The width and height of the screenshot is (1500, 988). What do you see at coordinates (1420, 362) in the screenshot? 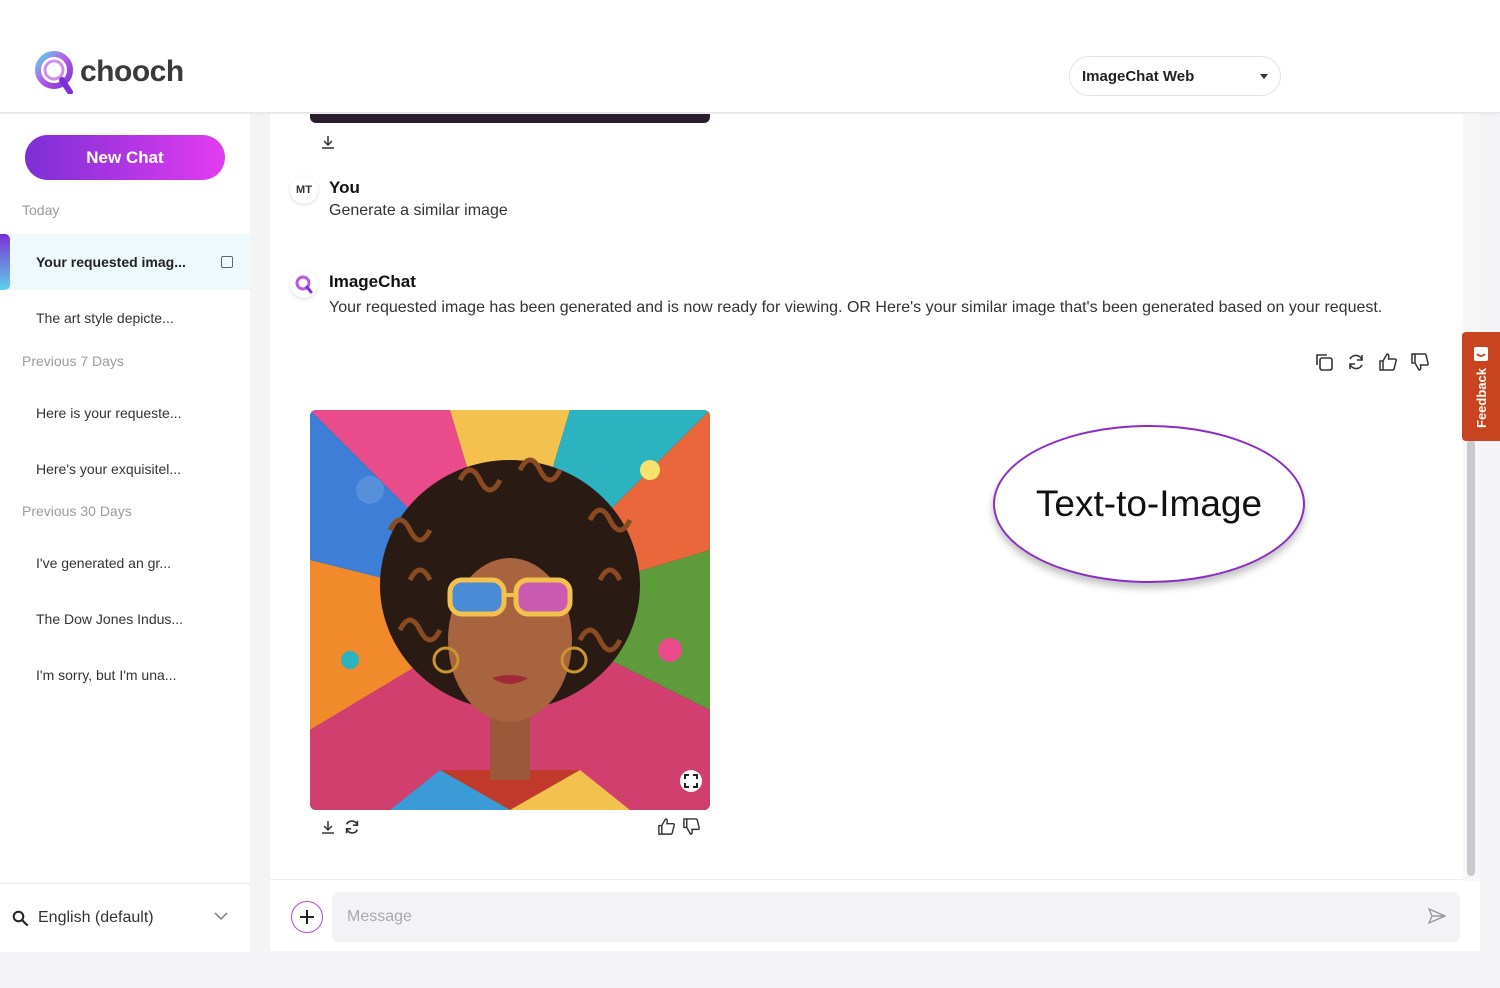
I see `thumbs-down-icon` at bounding box center [1420, 362].